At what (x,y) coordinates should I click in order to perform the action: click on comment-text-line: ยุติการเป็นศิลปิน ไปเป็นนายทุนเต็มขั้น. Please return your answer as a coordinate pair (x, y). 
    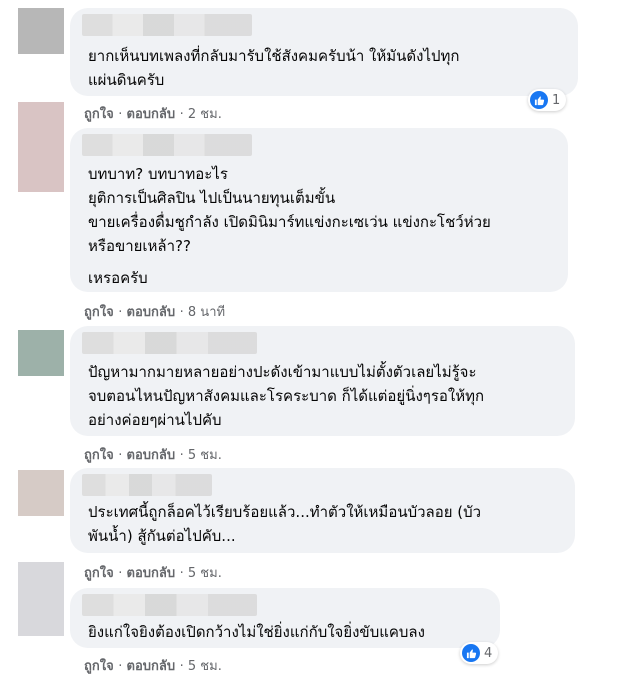
    Looking at the image, I should click on (212, 198).